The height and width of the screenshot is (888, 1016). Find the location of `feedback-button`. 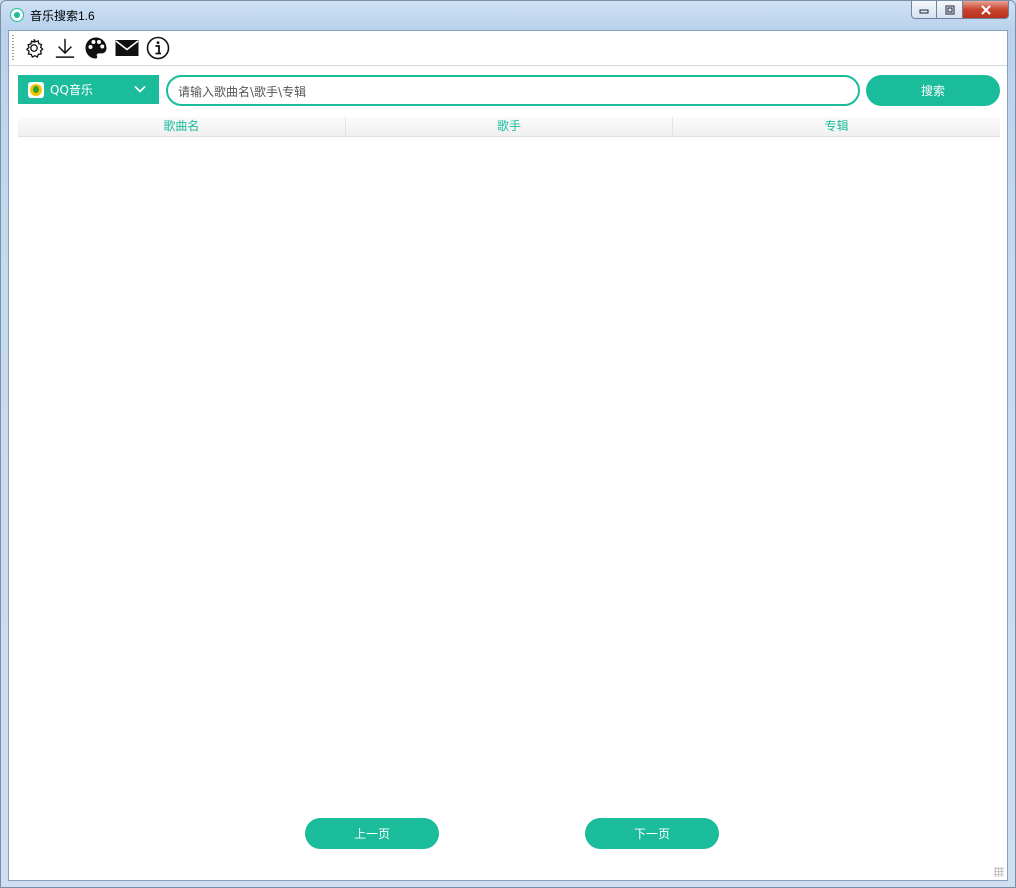

feedback-button is located at coordinates (127, 48).